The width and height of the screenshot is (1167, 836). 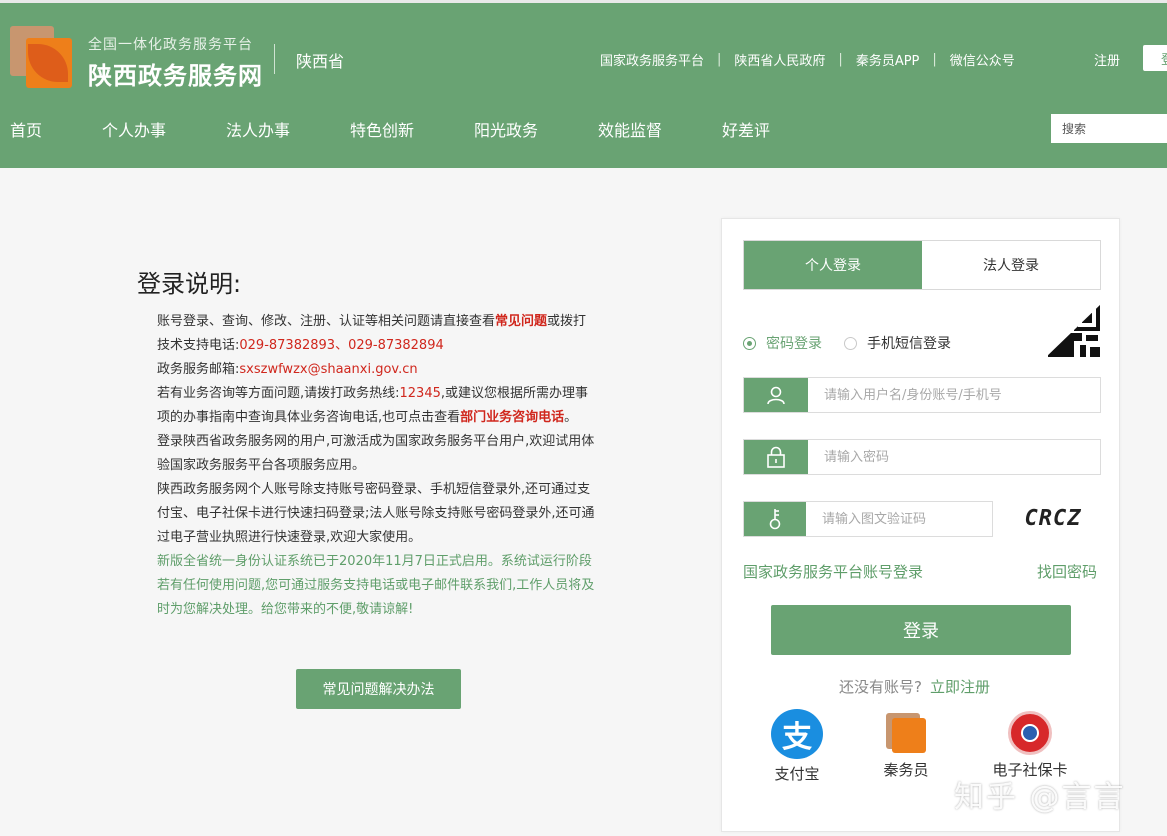 I want to click on captcha-image: CRCZ, so click(x=1053, y=518).